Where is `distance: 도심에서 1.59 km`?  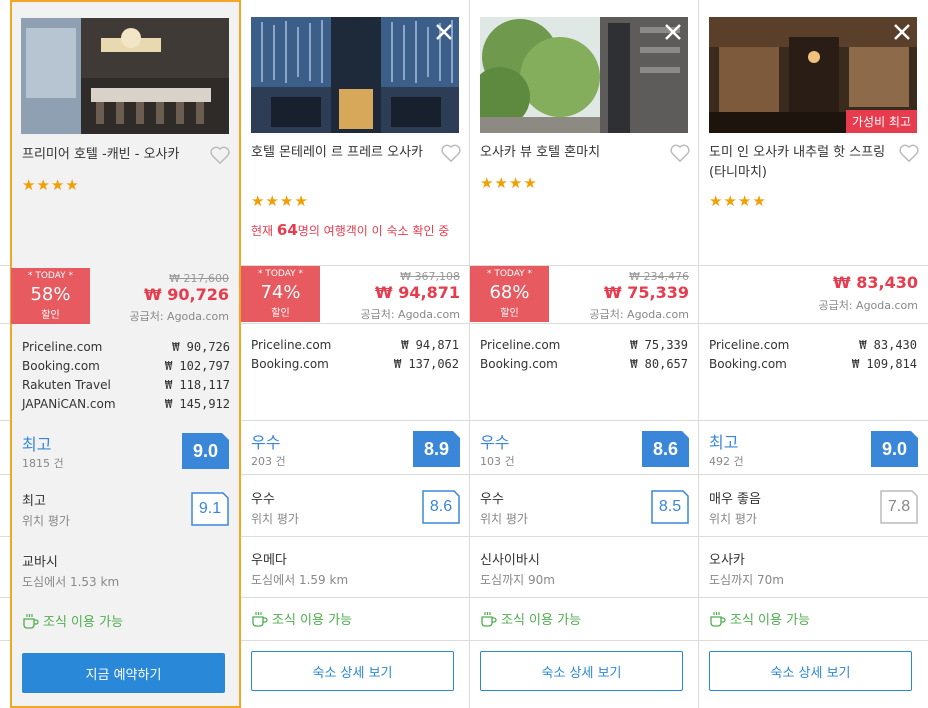
distance: 도심에서 1.59 km is located at coordinates (300, 580).